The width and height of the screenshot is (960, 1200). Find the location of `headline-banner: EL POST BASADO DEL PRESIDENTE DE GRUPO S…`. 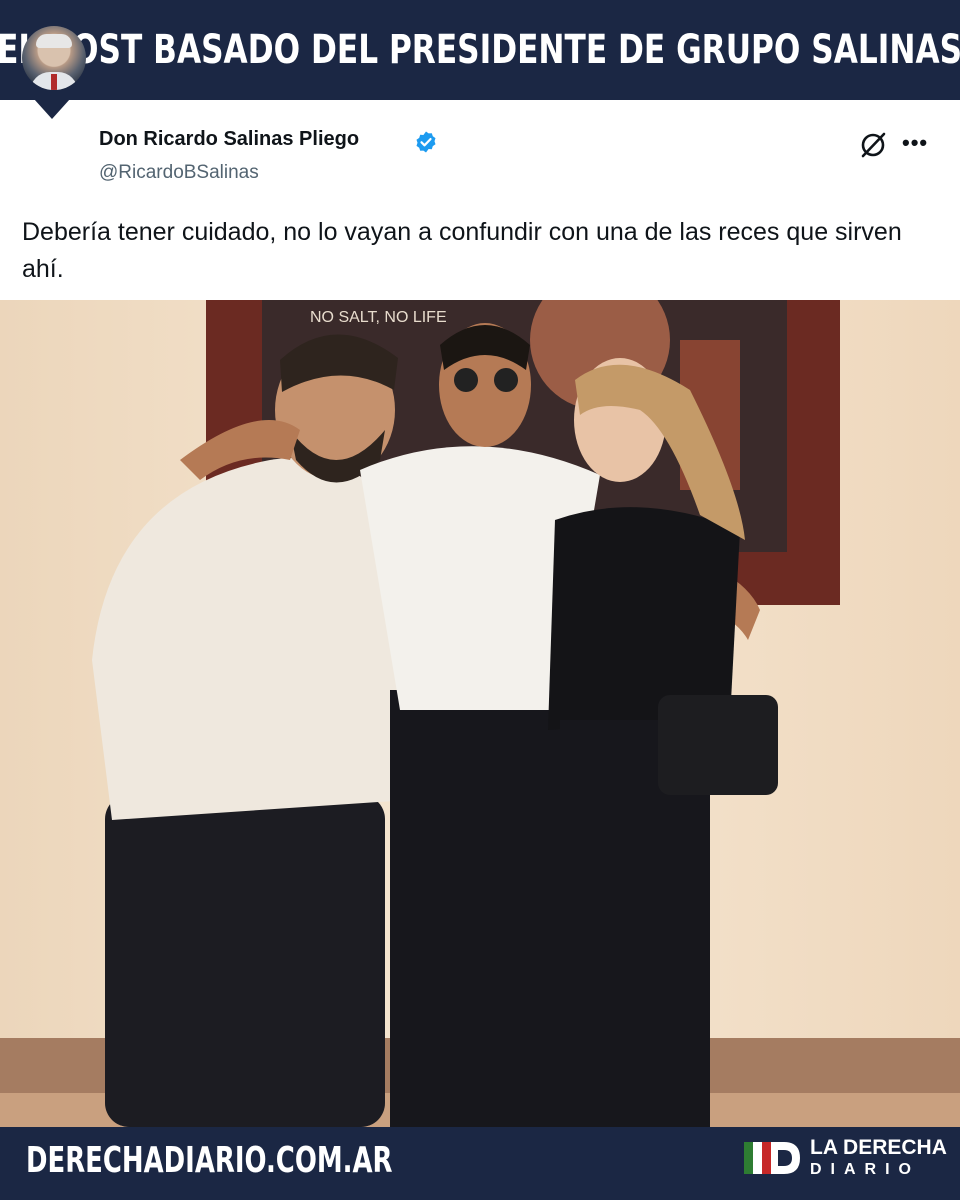

headline-banner: EL POST BASADO DEL PRESIDENTE DE GRUPO S… is located at coordinates (480, 50).